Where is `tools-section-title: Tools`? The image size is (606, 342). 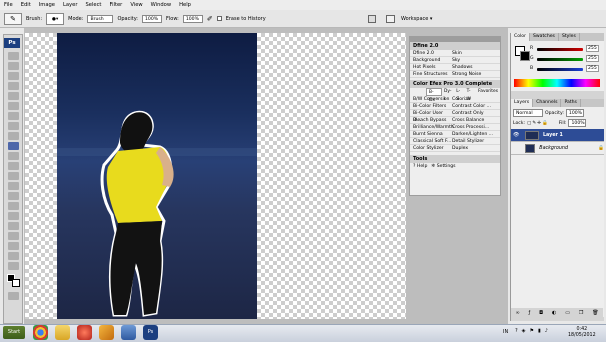 tools-section-title: Tools is located at coordinates (455, 159).